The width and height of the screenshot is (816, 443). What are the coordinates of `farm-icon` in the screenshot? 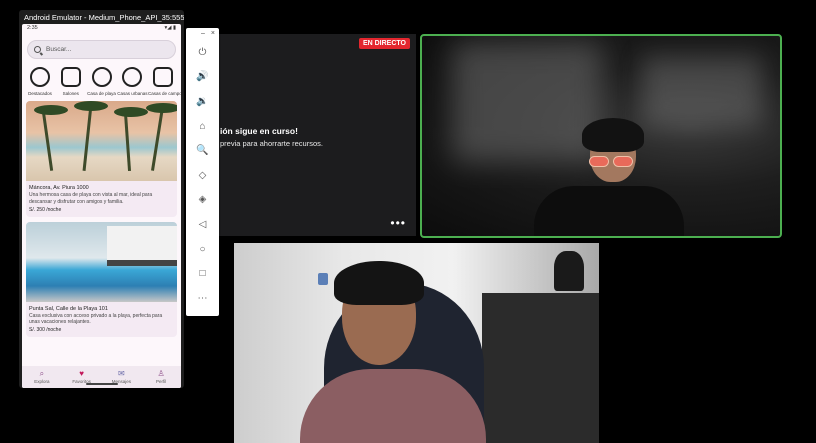 It's located at (163, 77).